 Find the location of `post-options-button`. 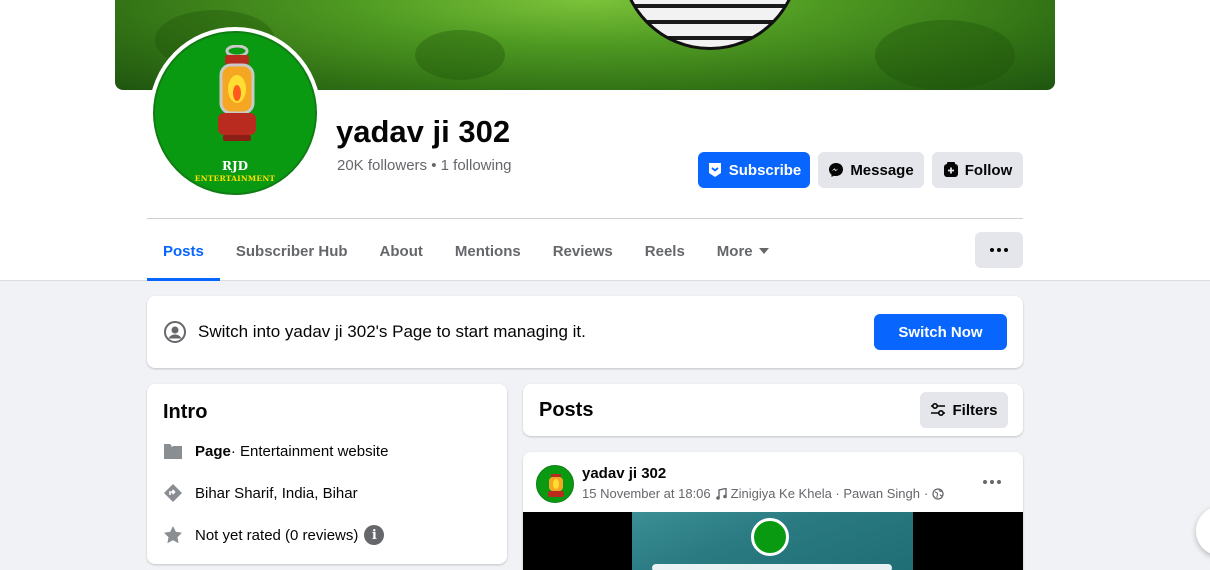

post-options-button is located at coordinates (992, 482).